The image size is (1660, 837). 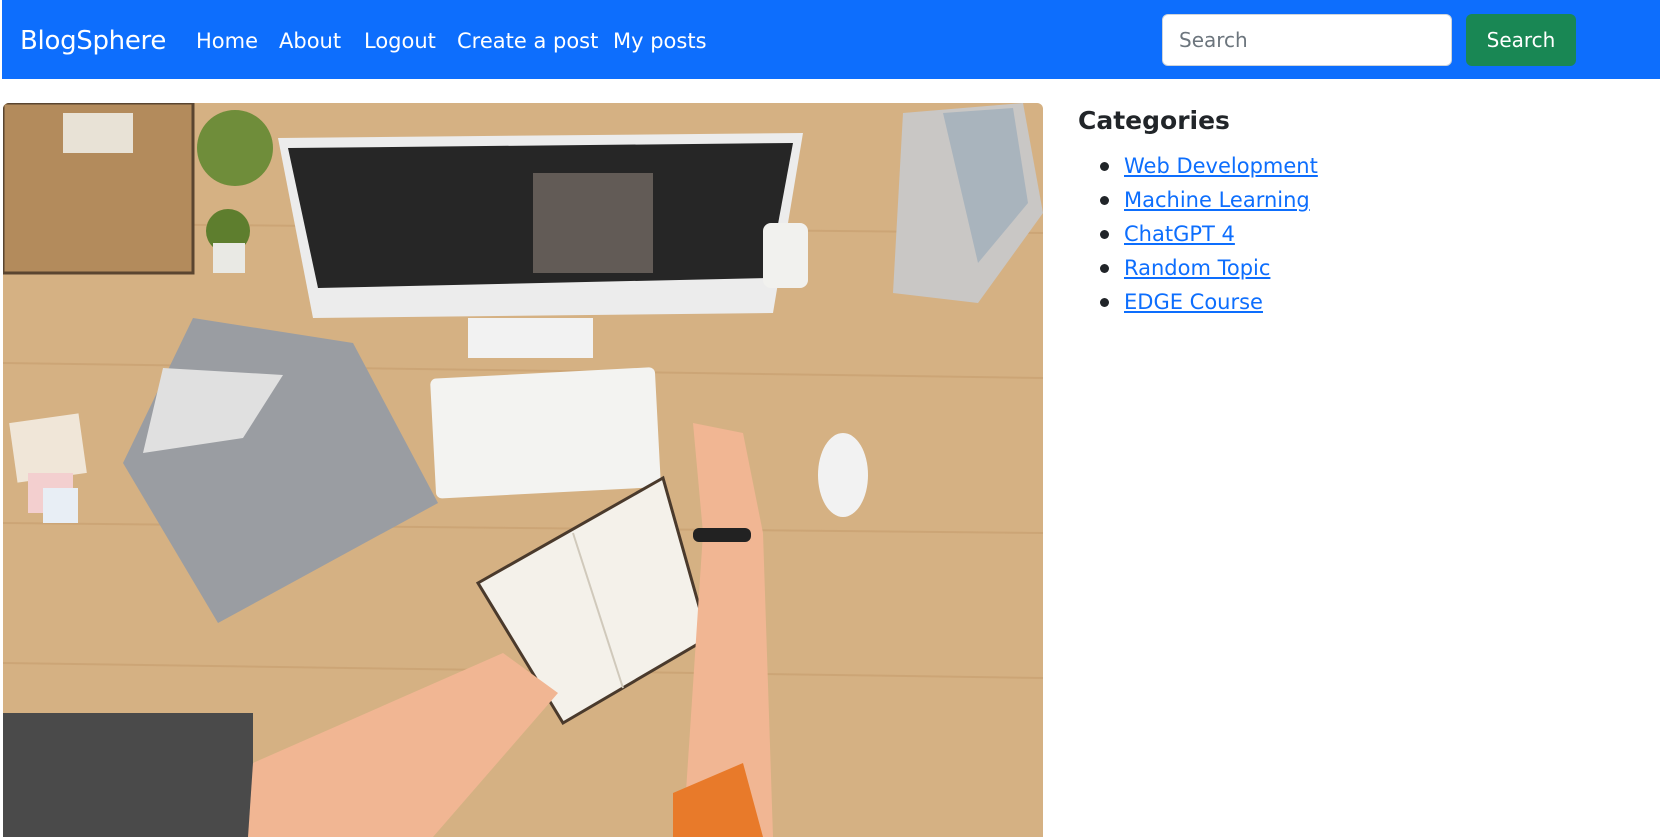 What do you see at coordinates (1217, 200) in the screenshot?
I see `category-link-machine-learning: Machine Learning` at bounding box center [1217, 200].